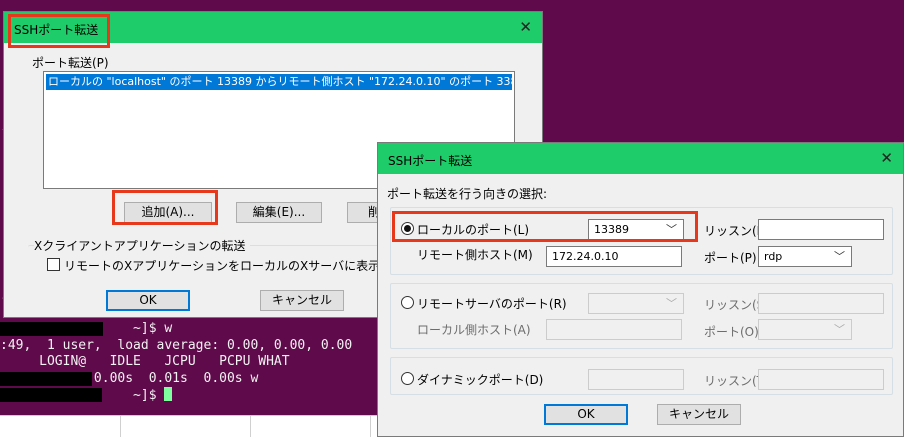  I want to click on local-listen-input, so click(821, 229).